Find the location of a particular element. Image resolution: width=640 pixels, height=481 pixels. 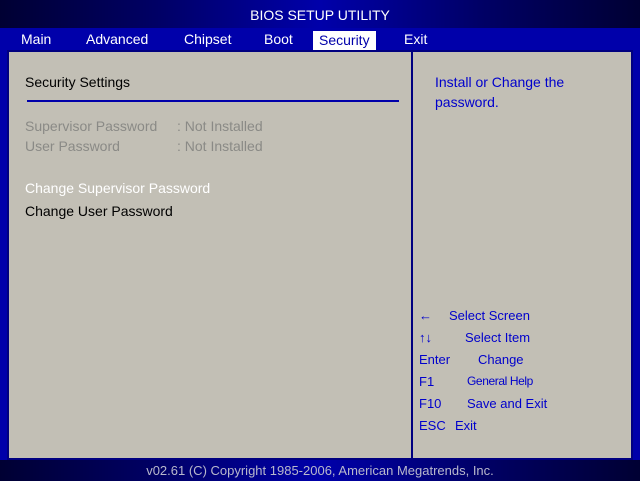

key-legend-change: Enter Change is located at coordinates (514, 361).